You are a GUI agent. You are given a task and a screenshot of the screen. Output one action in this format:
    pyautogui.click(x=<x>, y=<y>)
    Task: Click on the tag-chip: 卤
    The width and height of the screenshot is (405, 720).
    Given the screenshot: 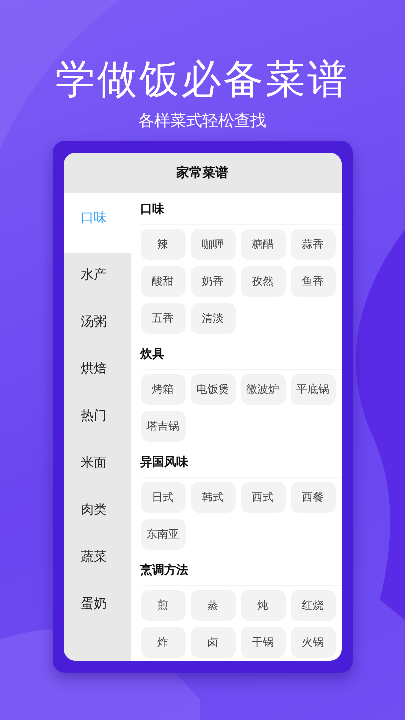 What is the action you would take?
    pyautogui.click(x=213, y=642)
    